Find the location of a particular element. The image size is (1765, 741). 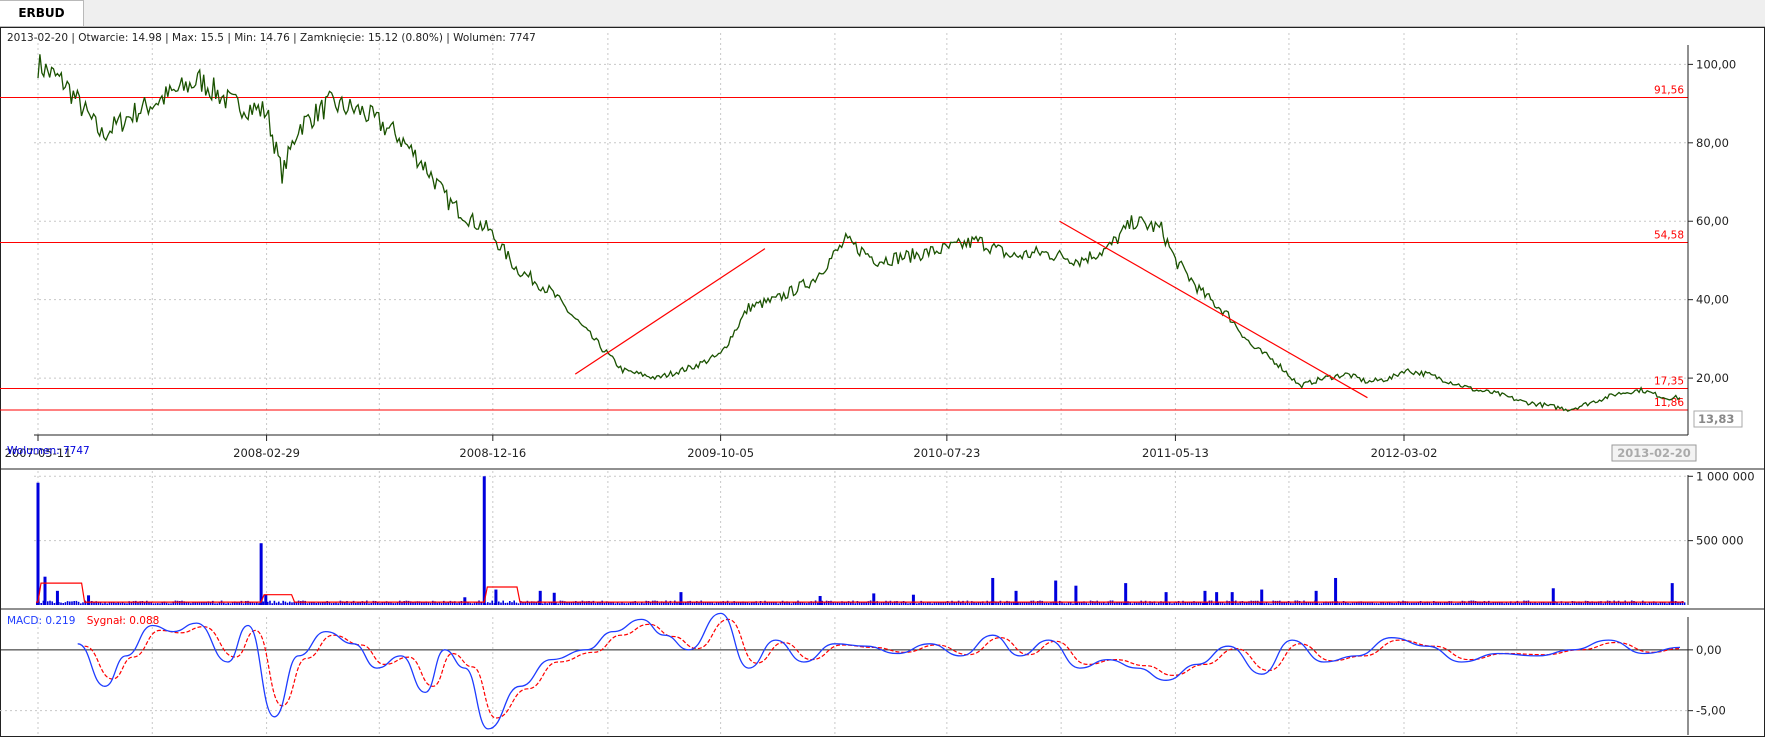

tab-erbud: ERBUD is located at coordinates (42, 13).